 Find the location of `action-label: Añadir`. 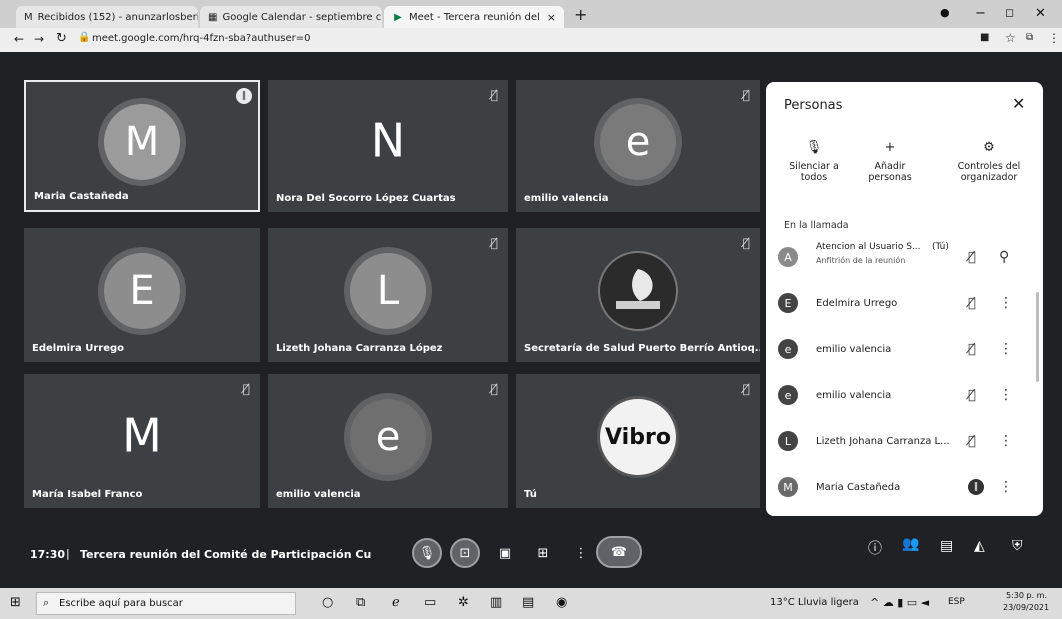

action-label: Añadir is located at coordinates (890, 166).